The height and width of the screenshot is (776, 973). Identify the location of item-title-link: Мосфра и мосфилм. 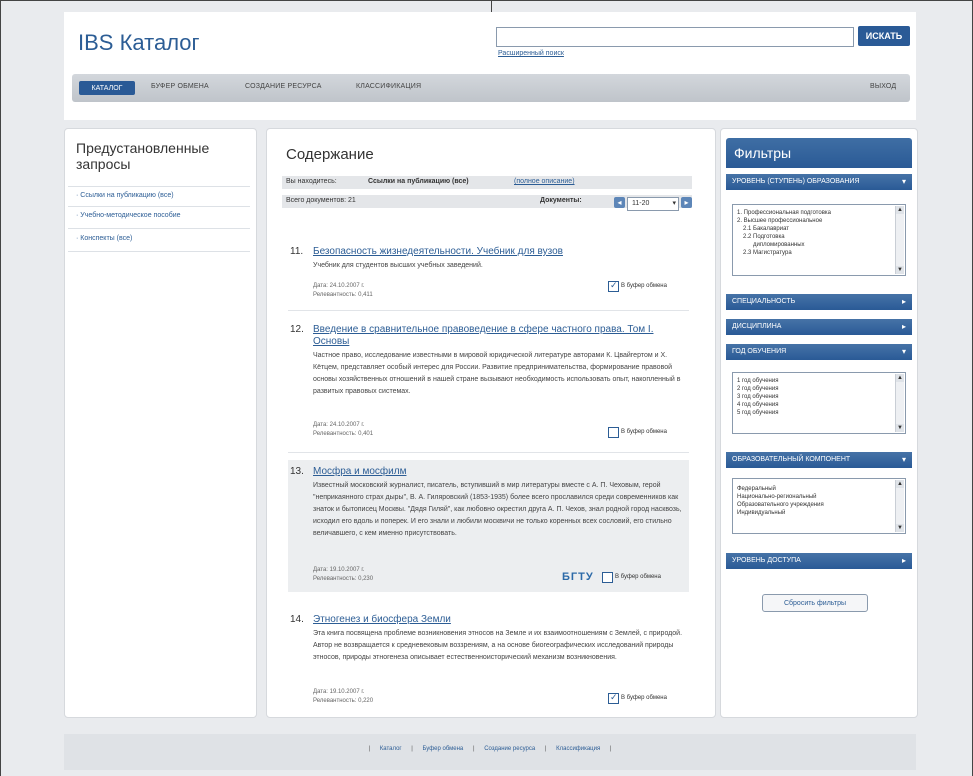
(359, 472).